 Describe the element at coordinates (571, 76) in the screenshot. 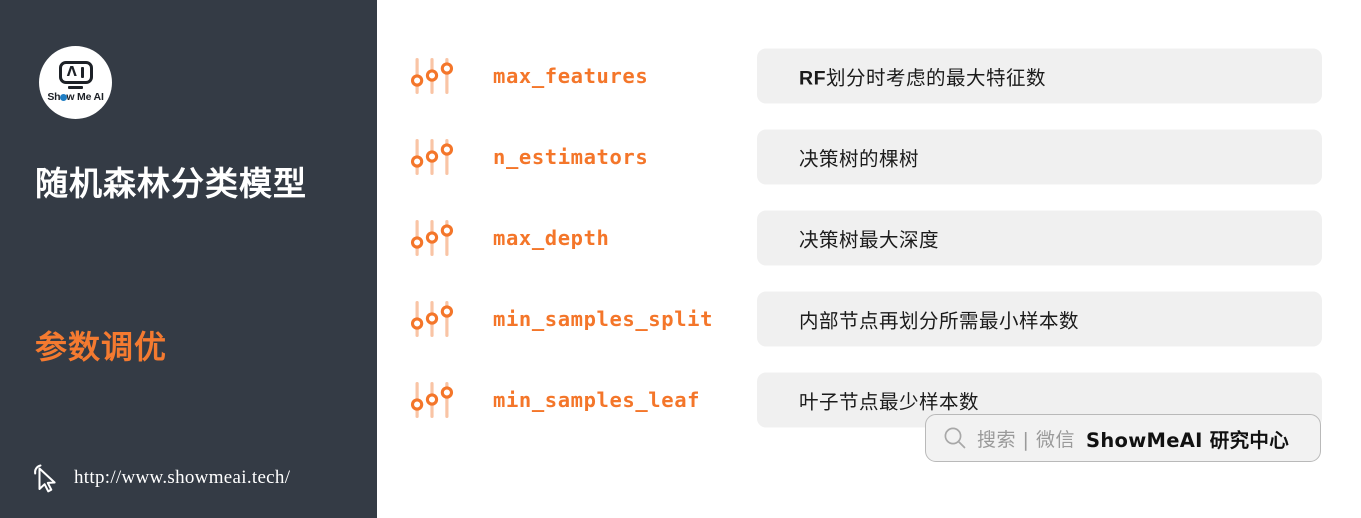

I see `param-name: max_features` at that location.